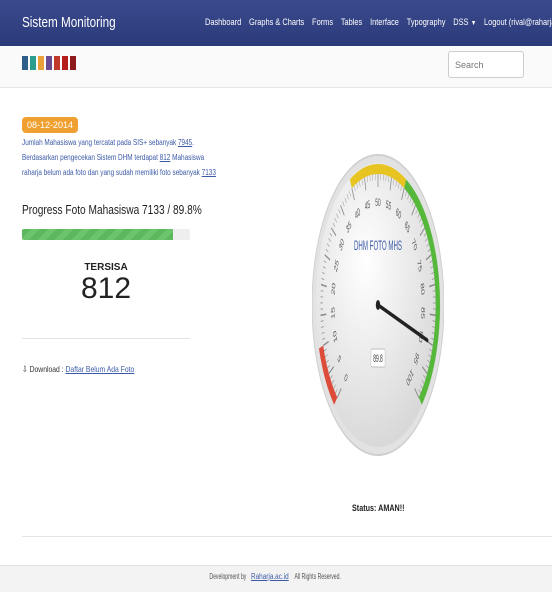  I want to click on gauge-tick-label: 50, so click(378, 202).